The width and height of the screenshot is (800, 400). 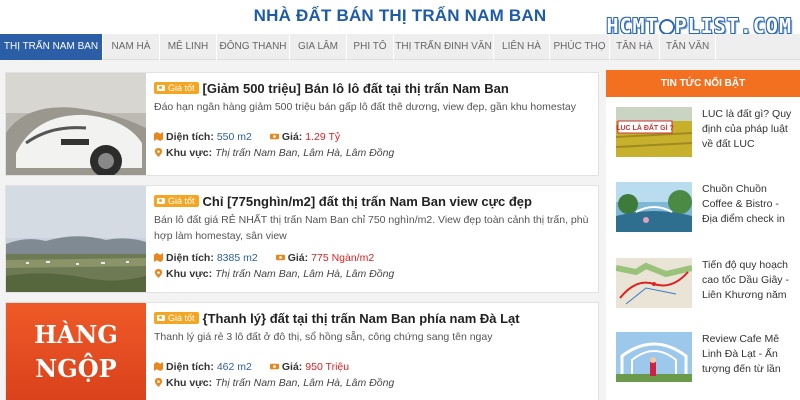 I want to click on tab-dong-thanh: ĐÔNG THANH, so click(x=253, y=47).